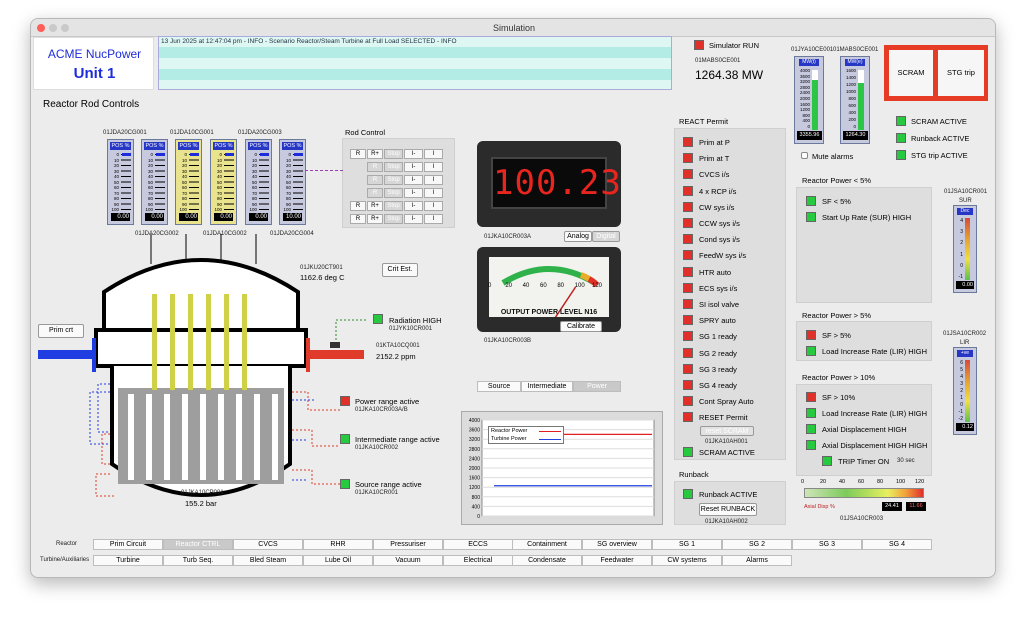 This screenshot has height=618, width=1024. I want to click on digital-toggle-button: Digital, so click(606, 236).